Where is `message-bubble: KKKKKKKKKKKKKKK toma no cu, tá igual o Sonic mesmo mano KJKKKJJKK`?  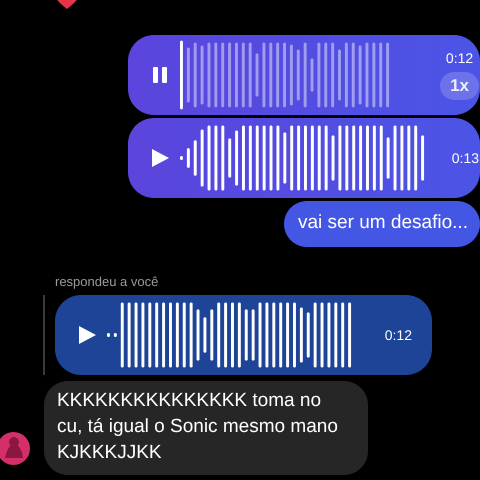
message-bubble: KKKKKKKKKKKKKKK toma no cu, tá igual o Sonic mesmo mano KJKKKJJKK is located at coordinates (206, 428).